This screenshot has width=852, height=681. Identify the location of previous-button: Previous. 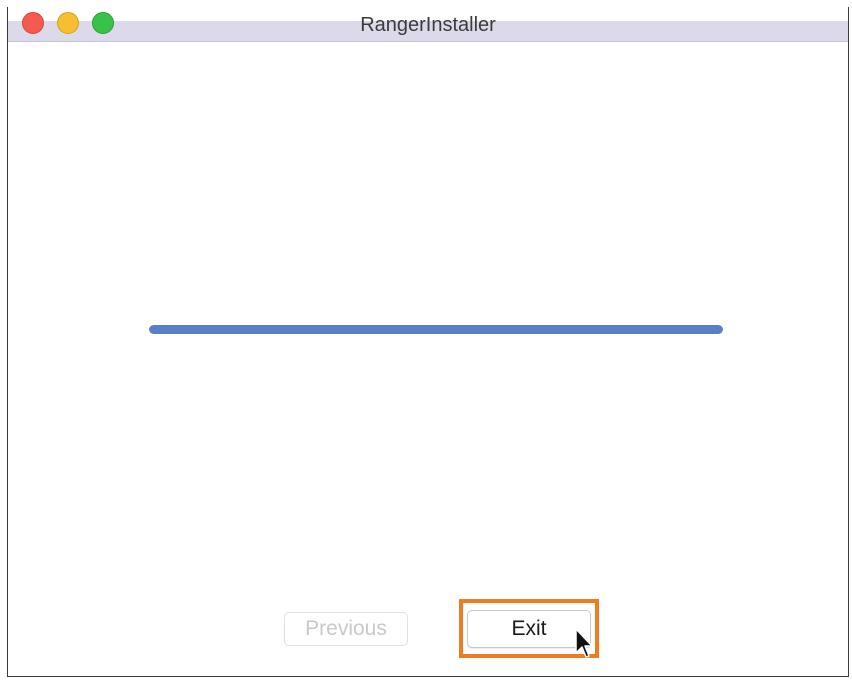
(346, 629).